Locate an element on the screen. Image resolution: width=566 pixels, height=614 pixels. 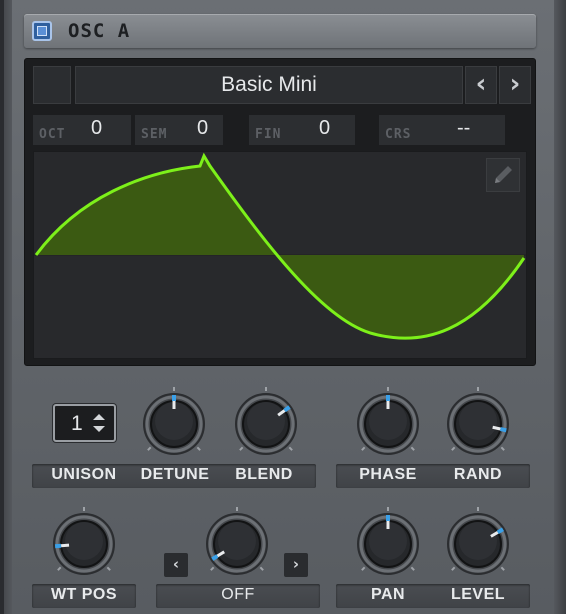
detune-label: DETUNE is located at coordinates (175, 474).